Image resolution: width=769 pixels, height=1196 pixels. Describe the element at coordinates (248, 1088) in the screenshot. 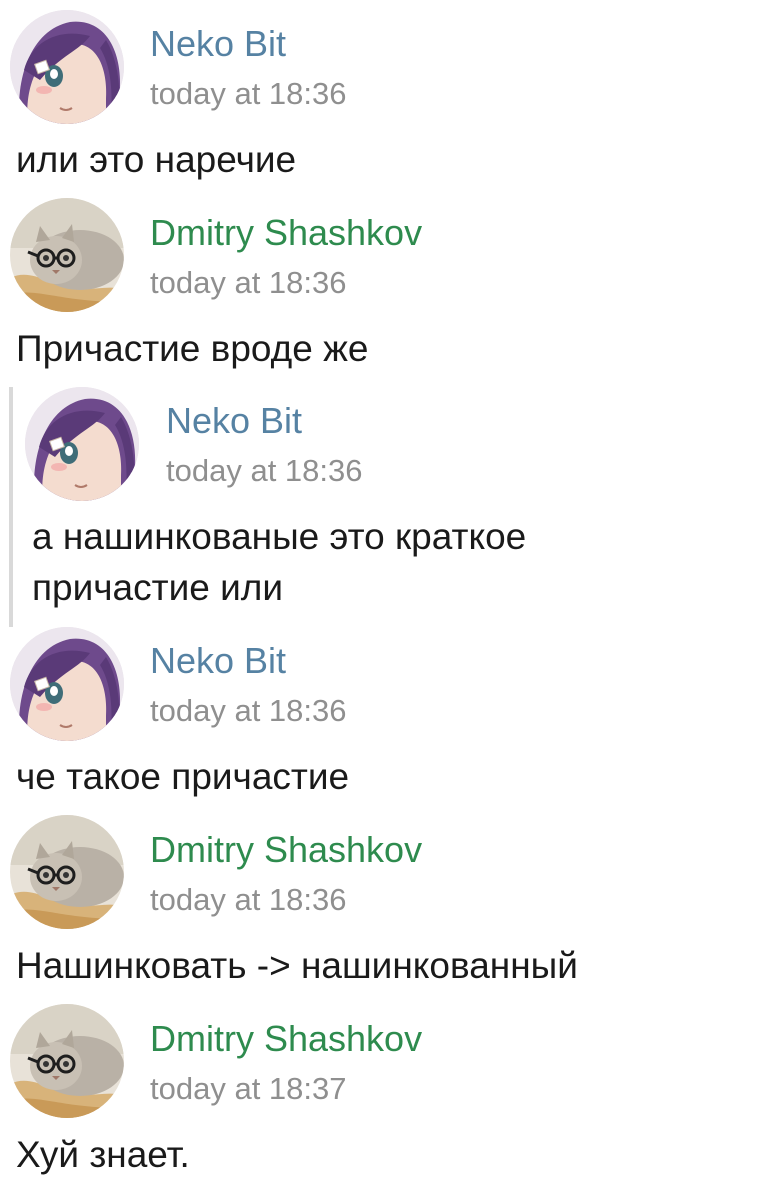

I see `timestamp: today at 18:37` at that location.